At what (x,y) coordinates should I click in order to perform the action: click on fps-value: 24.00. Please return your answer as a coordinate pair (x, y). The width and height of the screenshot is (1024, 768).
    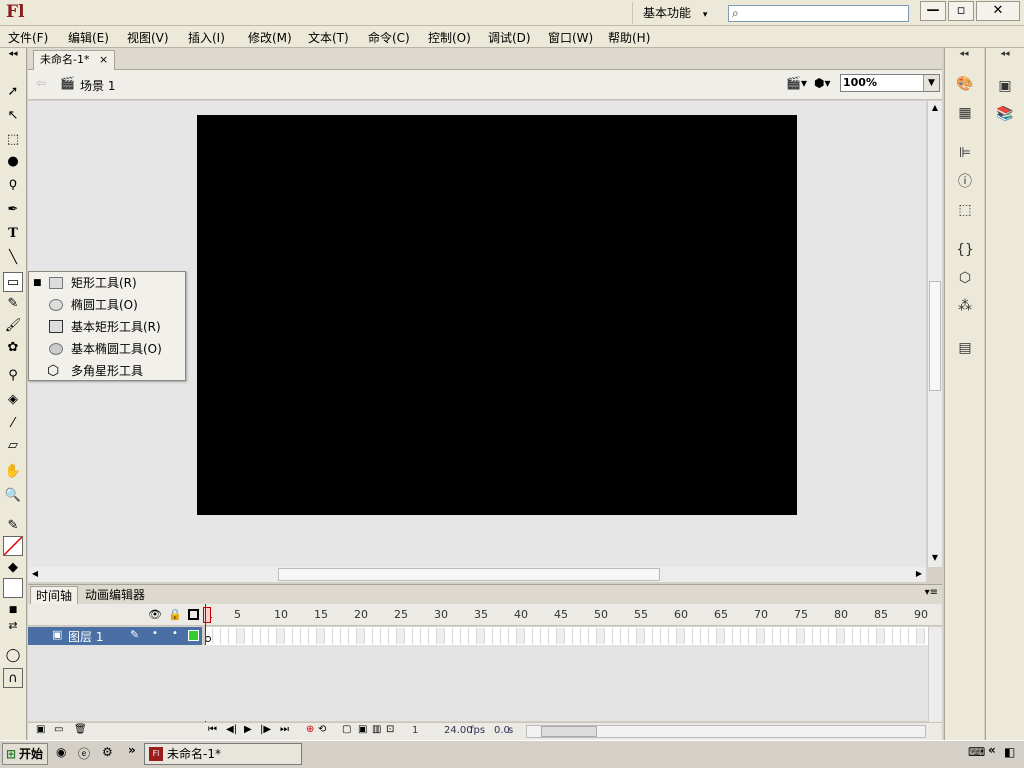
    Looking at the image, I should click on (458, 730).